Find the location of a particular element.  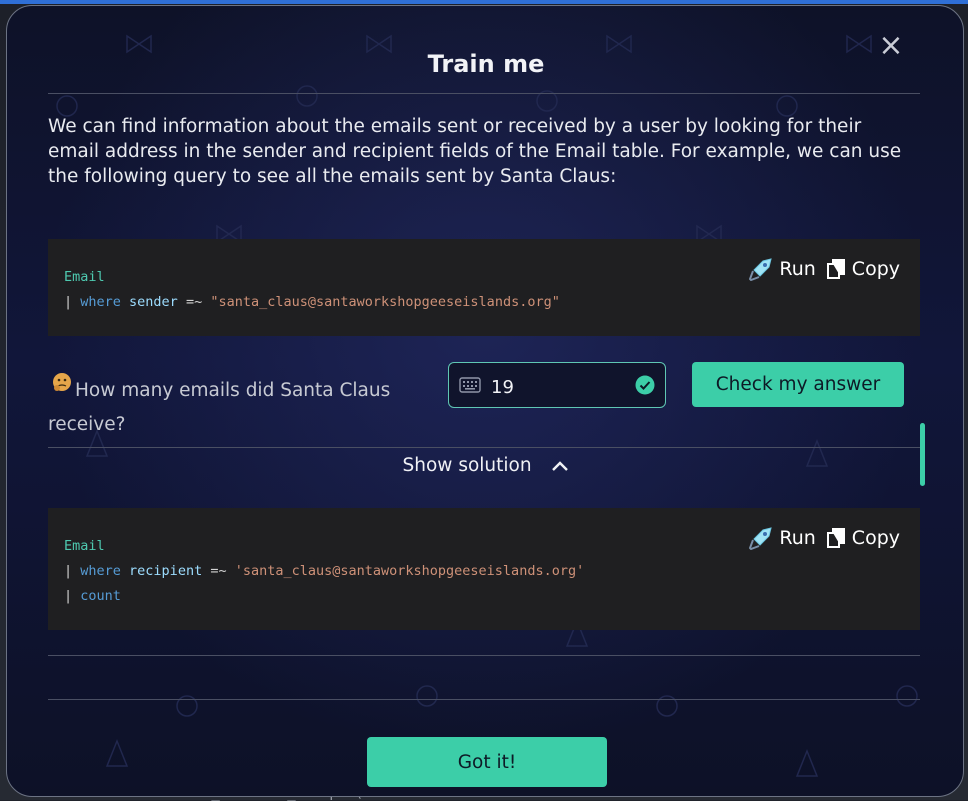

keyboard-icon is located at coordinates (470, 385).